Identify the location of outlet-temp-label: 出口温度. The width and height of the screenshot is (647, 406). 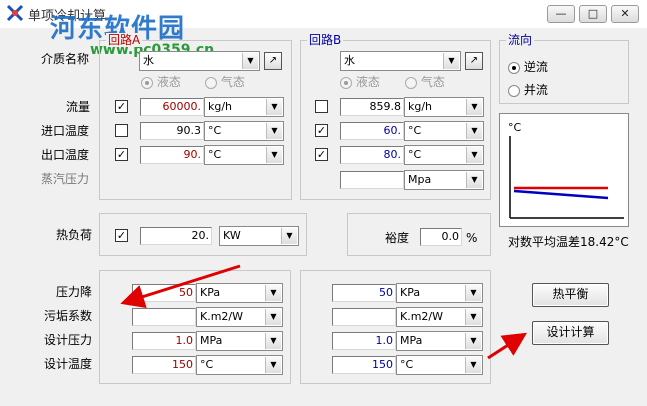
(65, 155).